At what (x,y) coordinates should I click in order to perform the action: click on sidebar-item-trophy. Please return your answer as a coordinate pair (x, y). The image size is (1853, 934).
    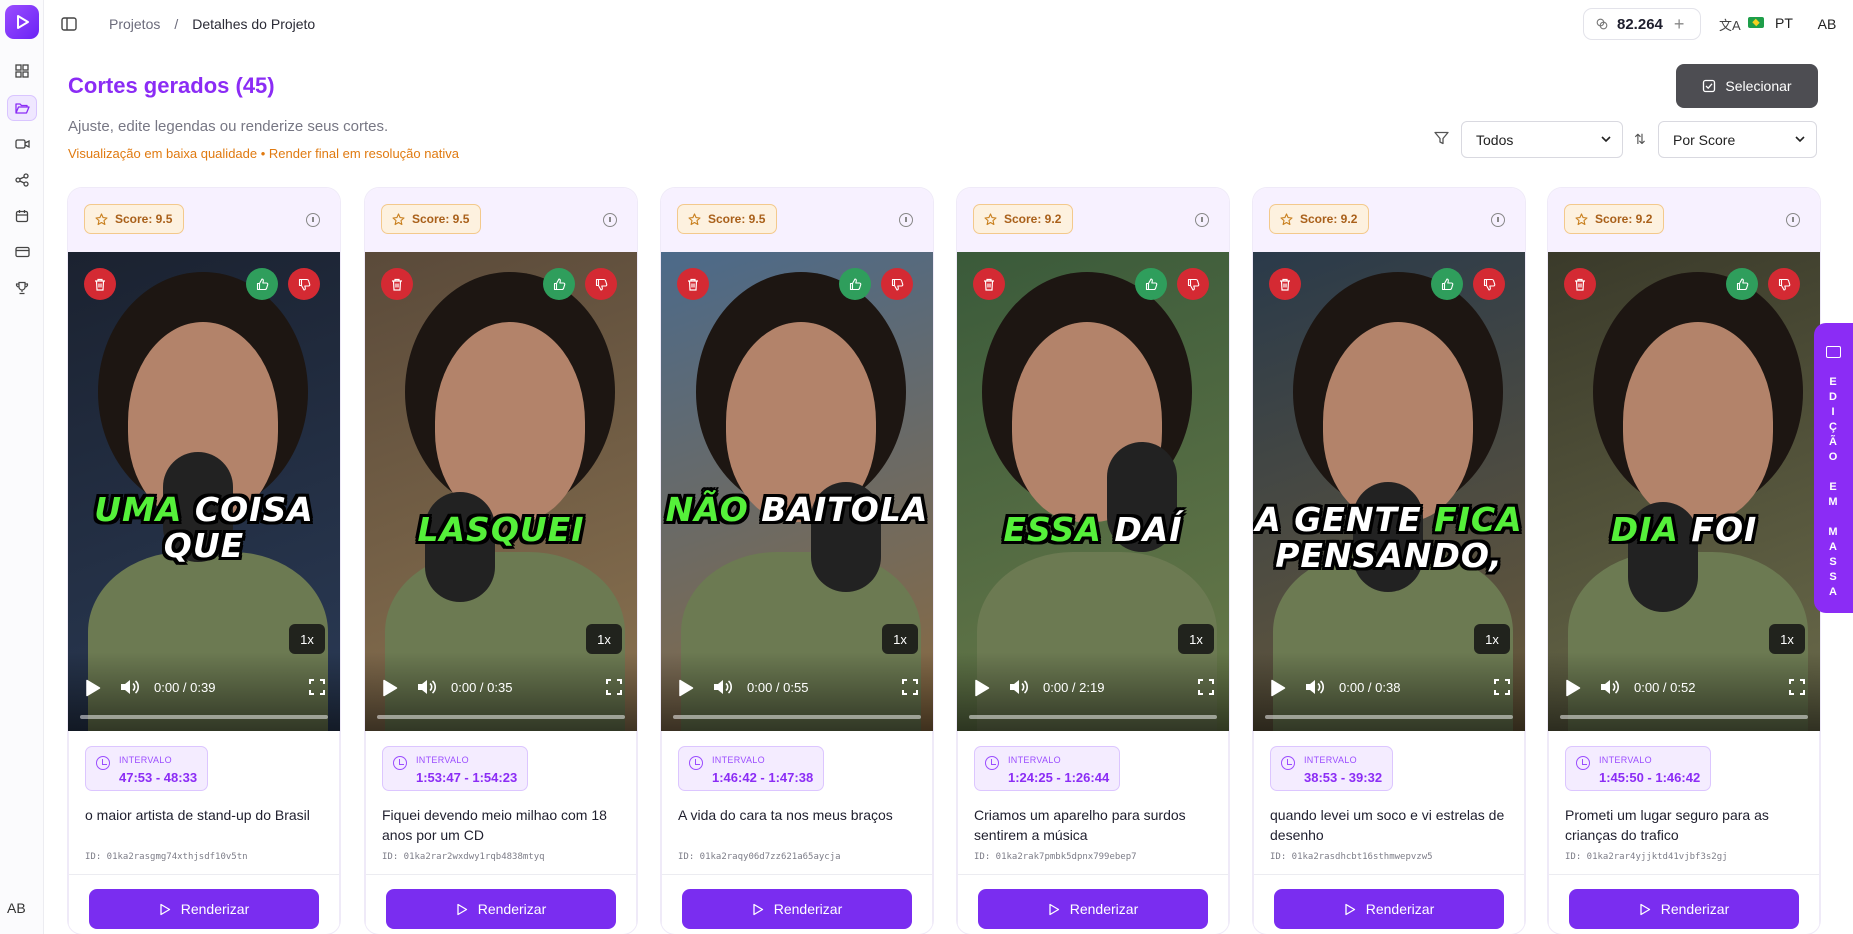
    Looking at the image, I should click on (22, 288).